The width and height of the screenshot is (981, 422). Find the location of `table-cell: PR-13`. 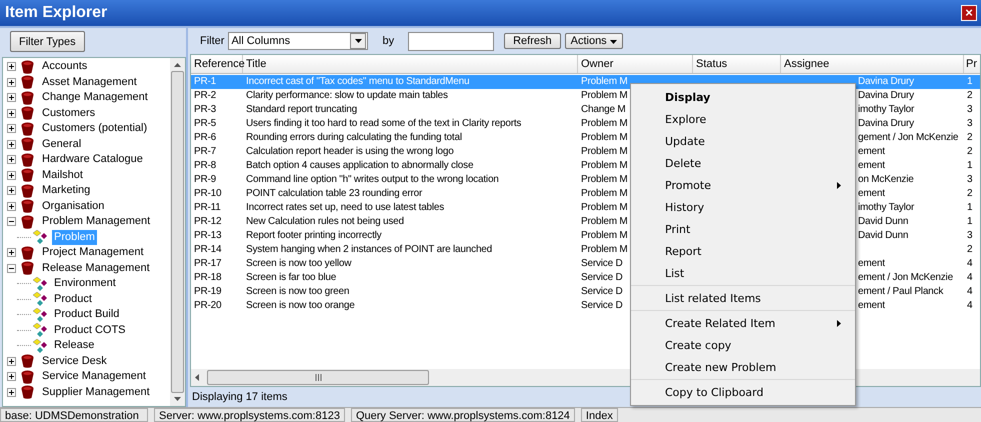

table-cell: PR-13 is located at coordinates (217, 236).